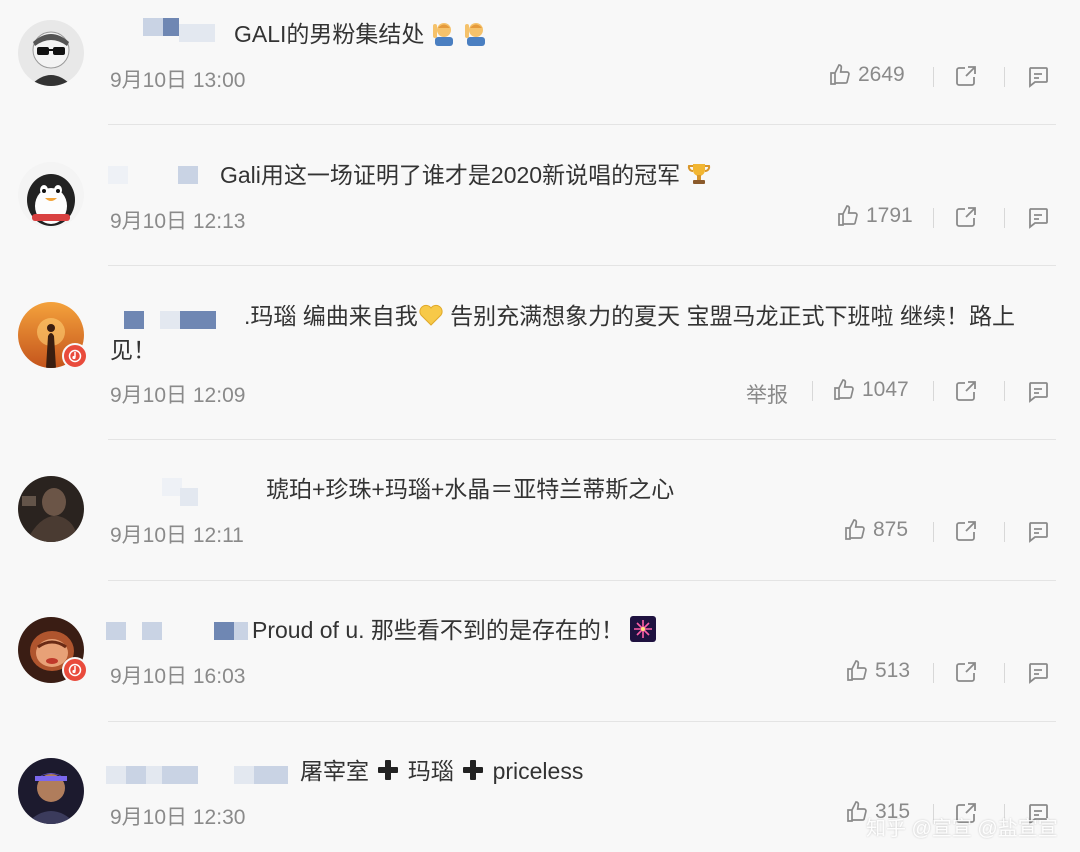 The image size is (1080, 852). What do you see at coordinates (889, 215) in the screenshot?
I see `like-count: 1791` at bounding box center [889, 215].